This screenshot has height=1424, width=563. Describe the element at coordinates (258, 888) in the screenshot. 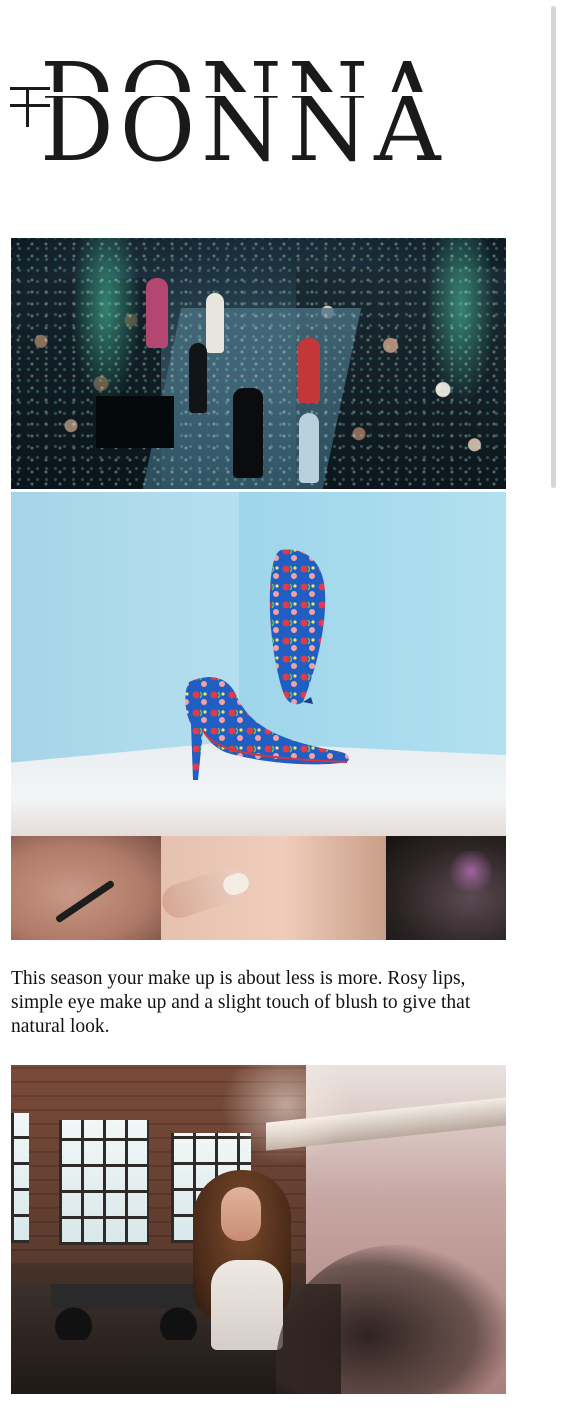

I see `makeup-application-photo` at that location.